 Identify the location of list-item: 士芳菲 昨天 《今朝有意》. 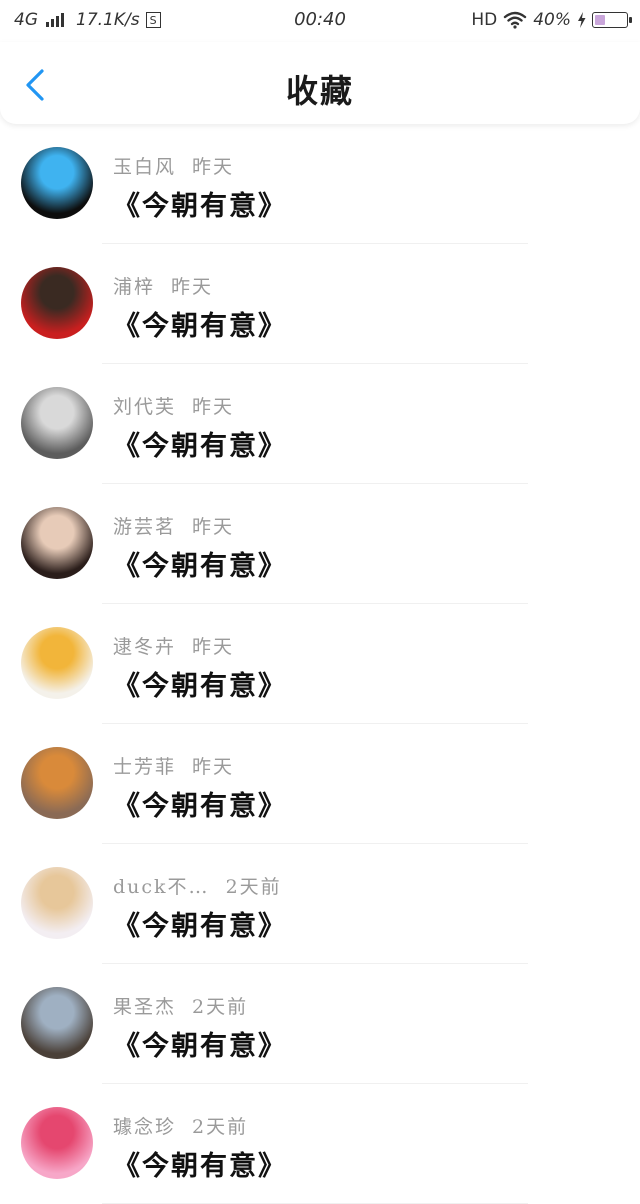
(320, 784).